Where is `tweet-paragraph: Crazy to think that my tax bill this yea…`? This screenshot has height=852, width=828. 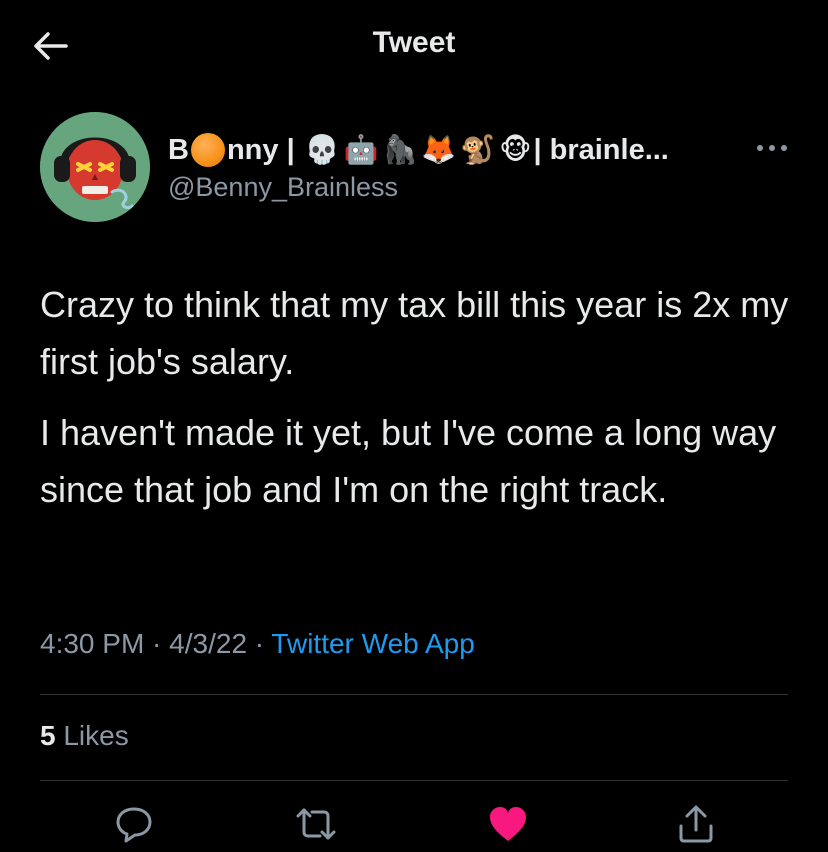 tweet-paragraph: Crazy to think that my tax bill this yea… is located at coordinates (414, 333).